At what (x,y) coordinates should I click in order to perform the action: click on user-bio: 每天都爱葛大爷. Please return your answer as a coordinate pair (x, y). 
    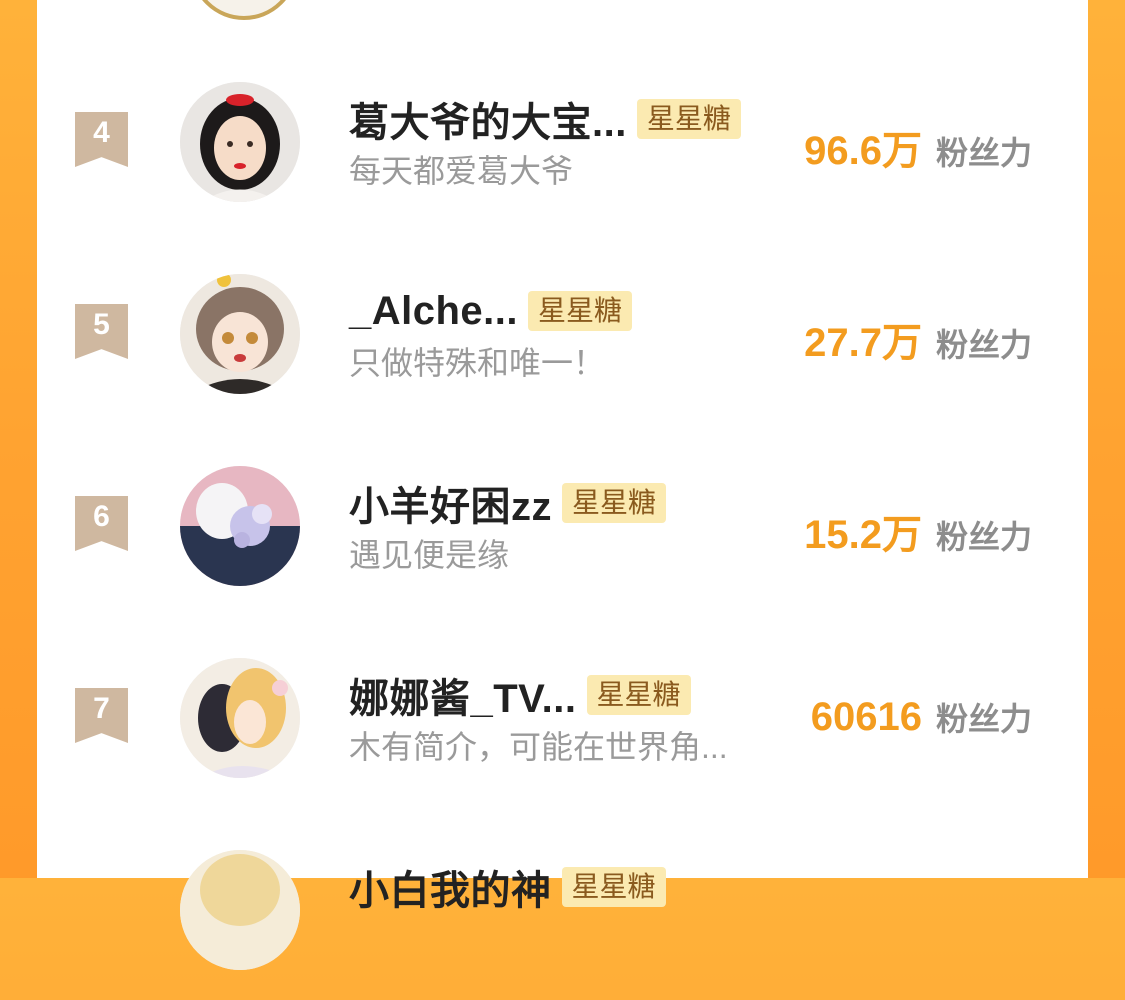
    Looking at the image, I should click on (461, 171).